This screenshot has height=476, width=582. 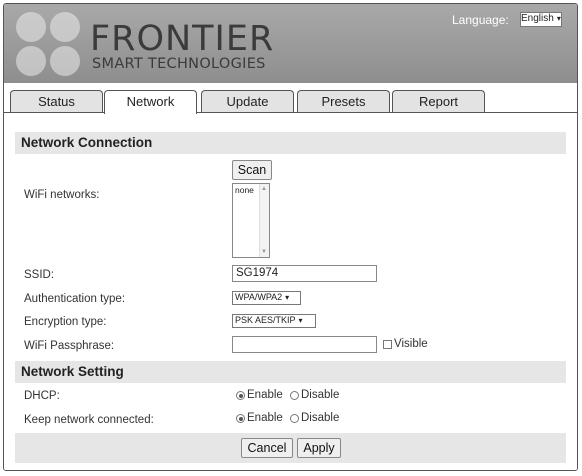 What do you see at coordinates (179, 64) in the screenshot?
I see `brand-tagline: SMART TECHNOLOGIES` at bounding box center [179, 64].